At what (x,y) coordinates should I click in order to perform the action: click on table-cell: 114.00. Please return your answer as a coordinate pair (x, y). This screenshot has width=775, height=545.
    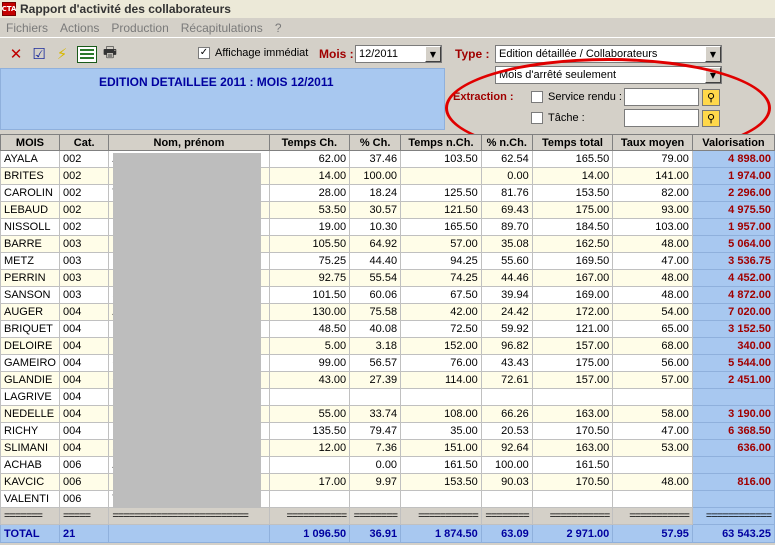
    Looking at the image, I should click on (441, 380).